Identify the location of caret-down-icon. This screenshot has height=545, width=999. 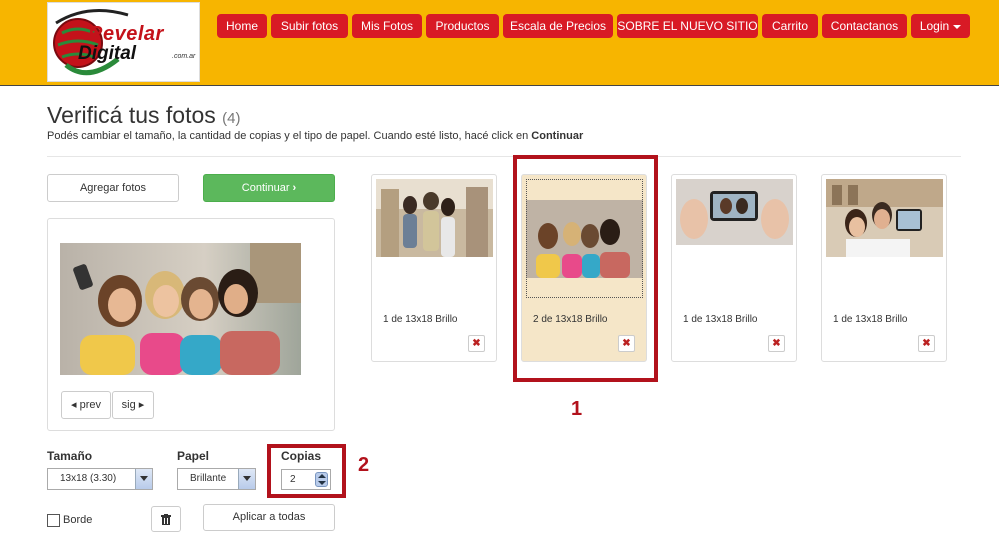
(957, 26).